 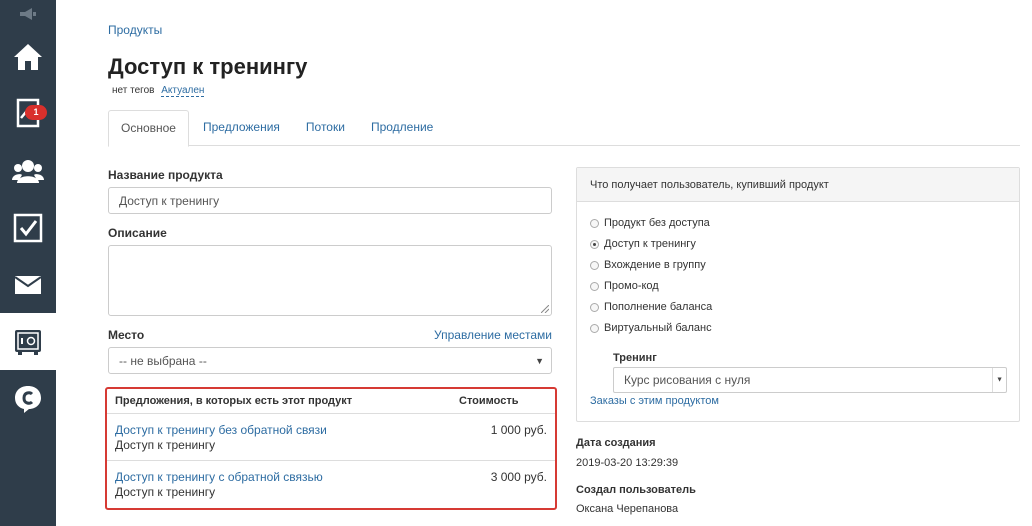 What do you see at coordinates (627, 463) in the screenshot?
I see `created-date-value: 2019-03-20 13:29:39` at bounding box center [627, 463].